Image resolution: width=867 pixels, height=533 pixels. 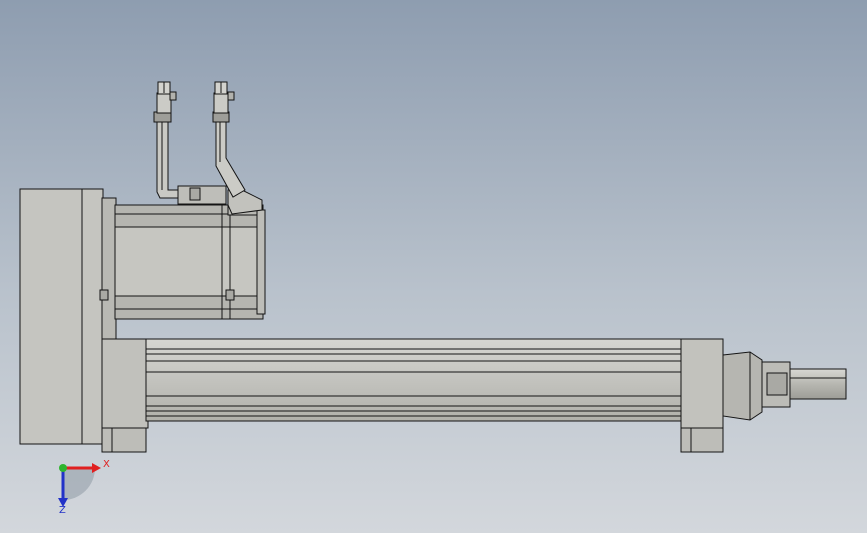 What do you see at coordinates (818, 384) in the screenshot?
I see `piston-rod` at bounding box center [818, 384].